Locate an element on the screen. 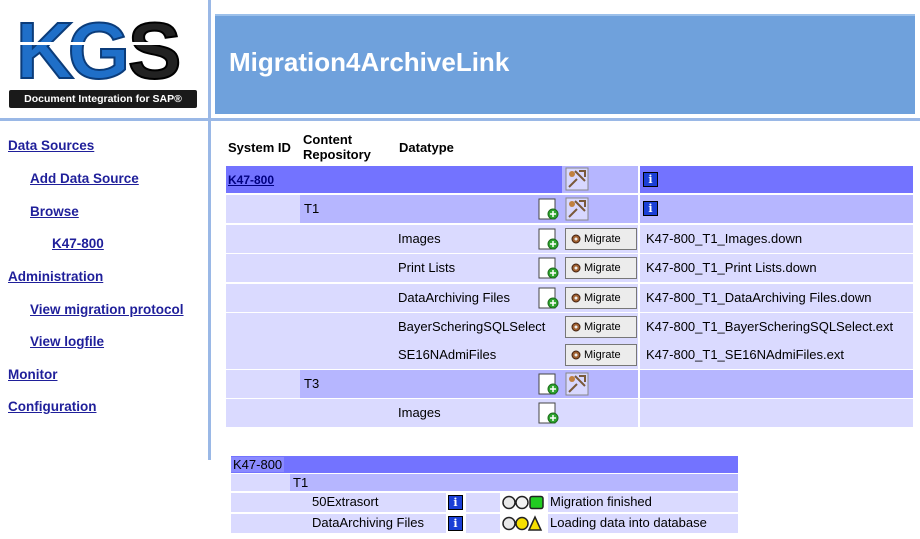 The width and height of the screenshot is (920, 539). nav-add-data-source: Add Data Source is located at coordinates (84, 178).